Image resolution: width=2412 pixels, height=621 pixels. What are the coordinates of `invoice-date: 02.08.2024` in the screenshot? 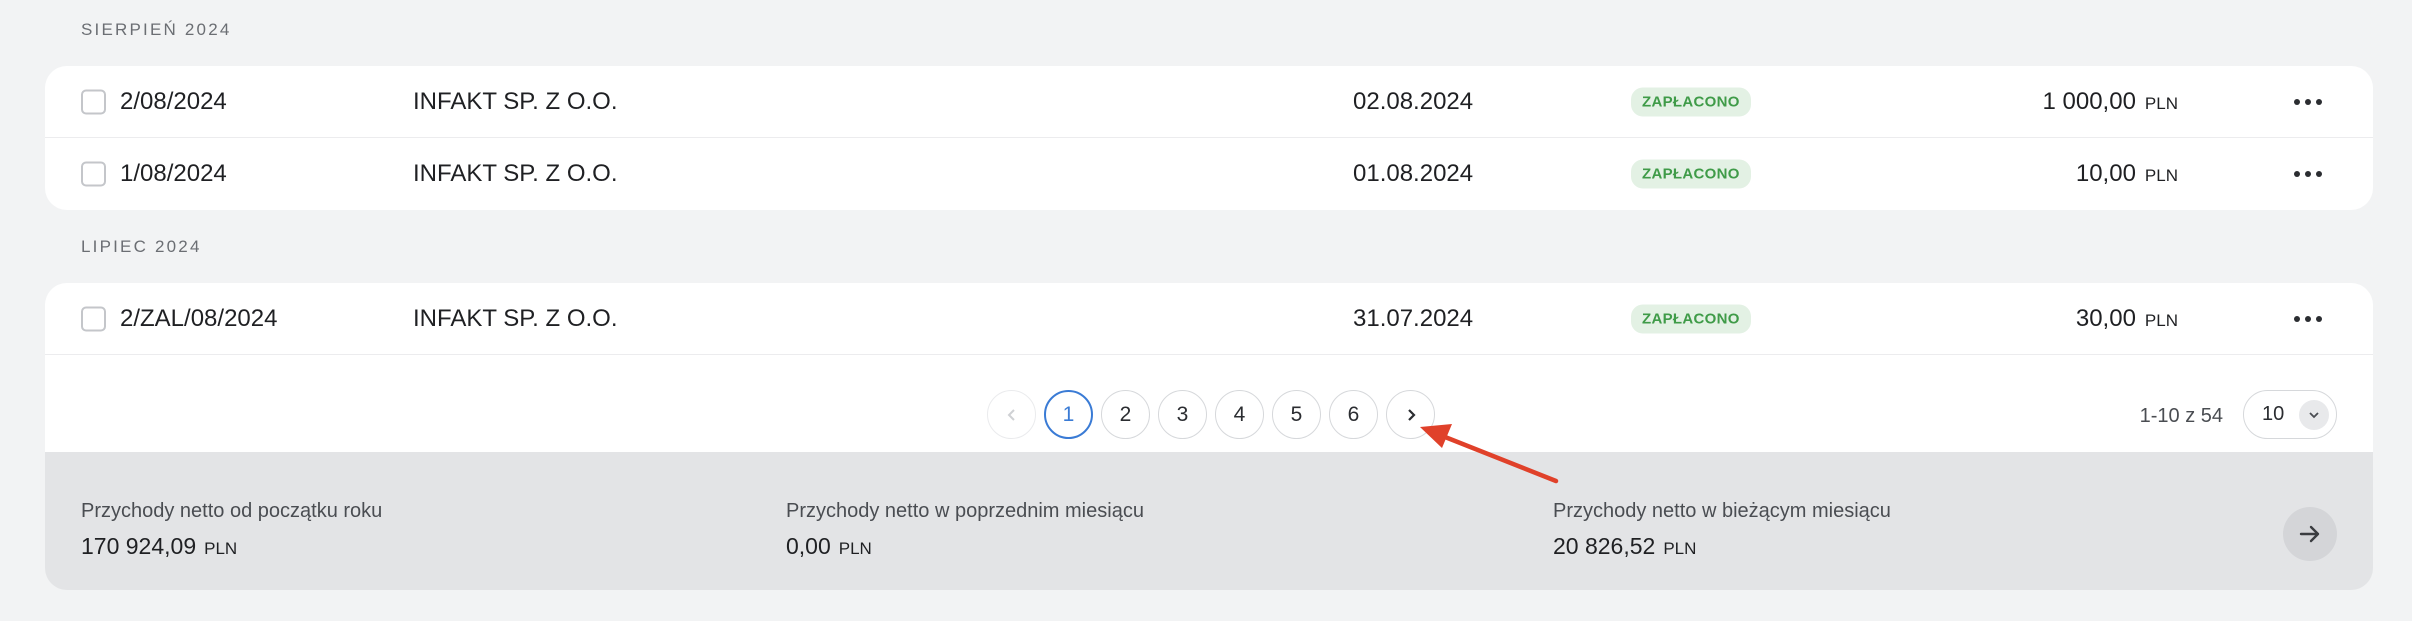 It's located at (1413, 101).